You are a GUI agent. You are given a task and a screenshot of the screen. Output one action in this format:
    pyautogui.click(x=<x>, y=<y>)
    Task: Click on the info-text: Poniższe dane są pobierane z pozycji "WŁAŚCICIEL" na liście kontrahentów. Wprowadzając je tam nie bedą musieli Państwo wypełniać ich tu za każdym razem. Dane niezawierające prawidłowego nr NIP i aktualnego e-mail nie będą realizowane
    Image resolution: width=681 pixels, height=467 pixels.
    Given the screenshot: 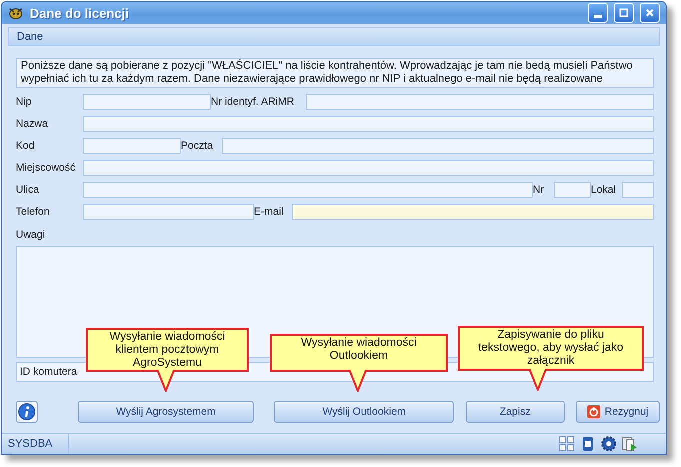 What is the action you would take?
    pyautogui.click(x=335, y=73)
    